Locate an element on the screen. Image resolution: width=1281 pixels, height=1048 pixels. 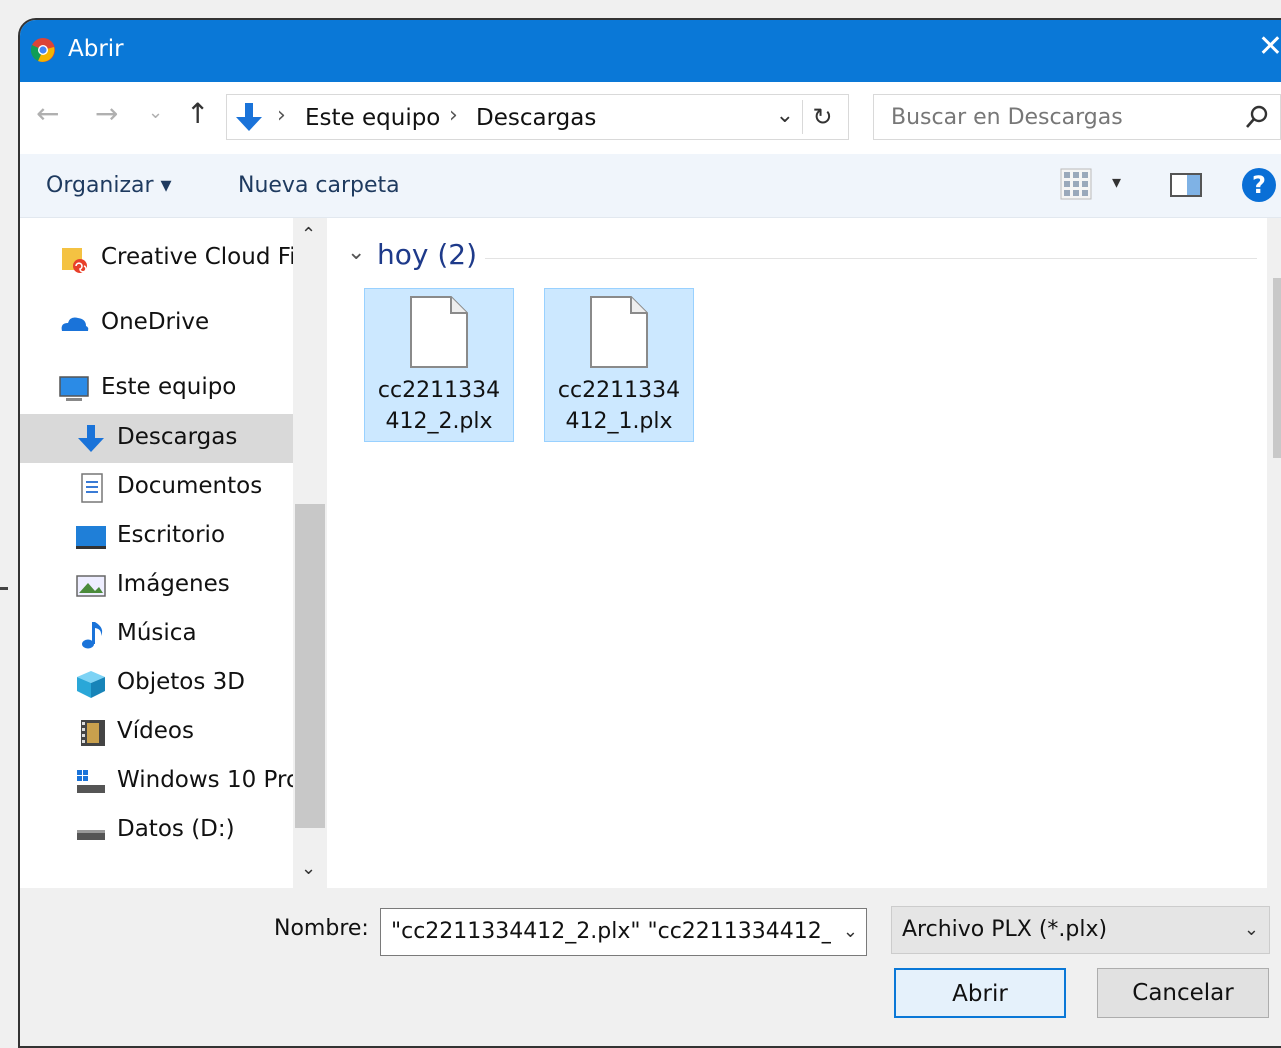
creative-cloud-icon is located at coordinates (74, 260).